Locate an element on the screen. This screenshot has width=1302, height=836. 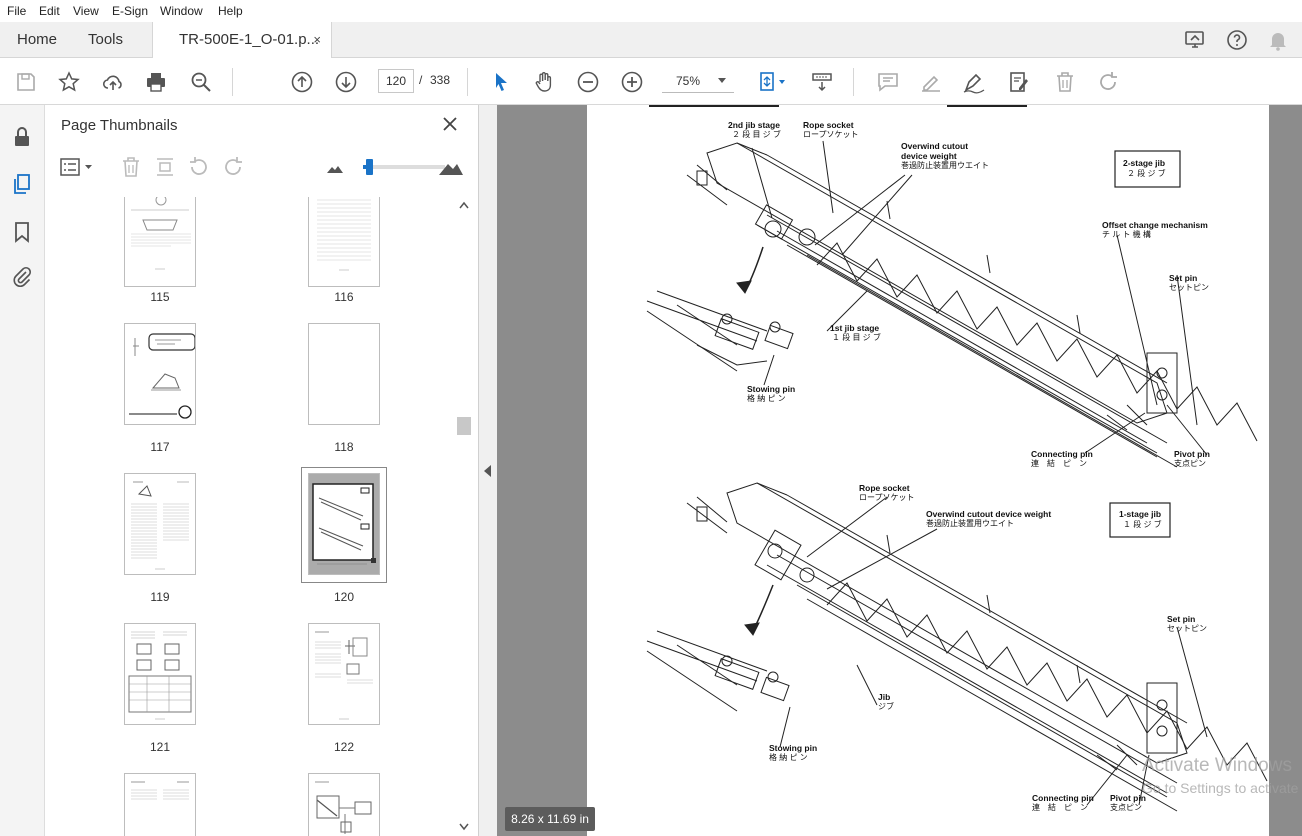
scroll-down-icon is located at coordinates (464, 827).